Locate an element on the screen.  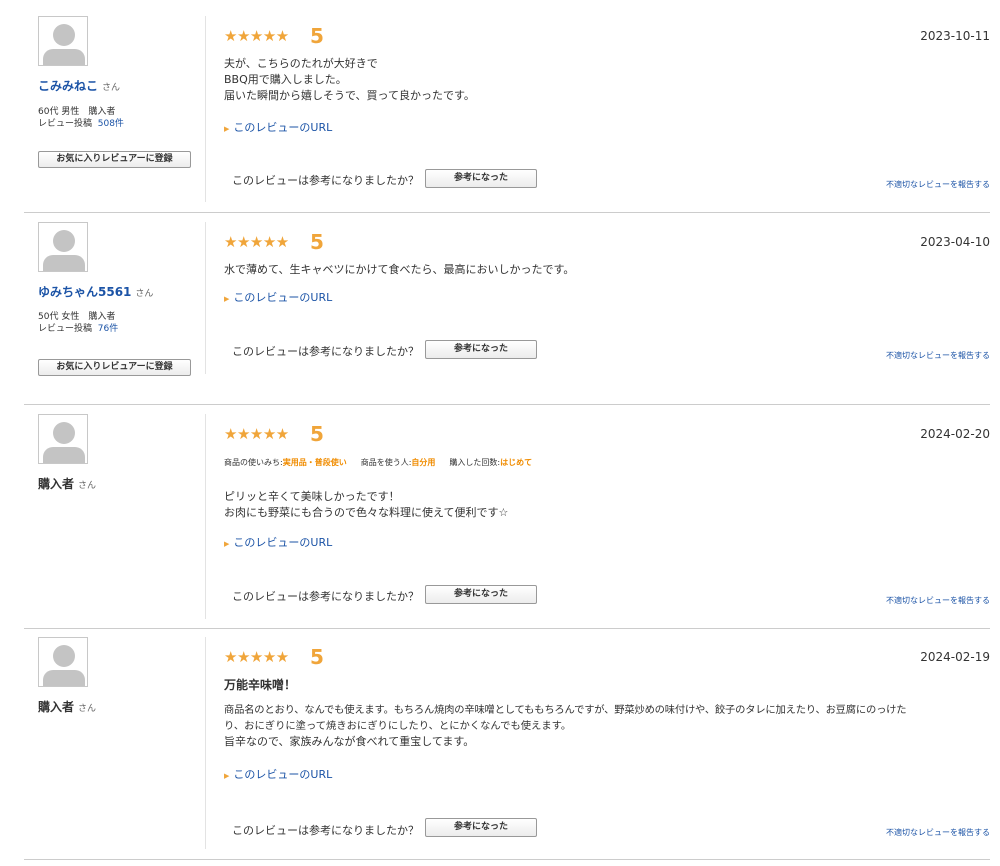
reviewer-name: こみみねこ is located at coordinates (68, 86).